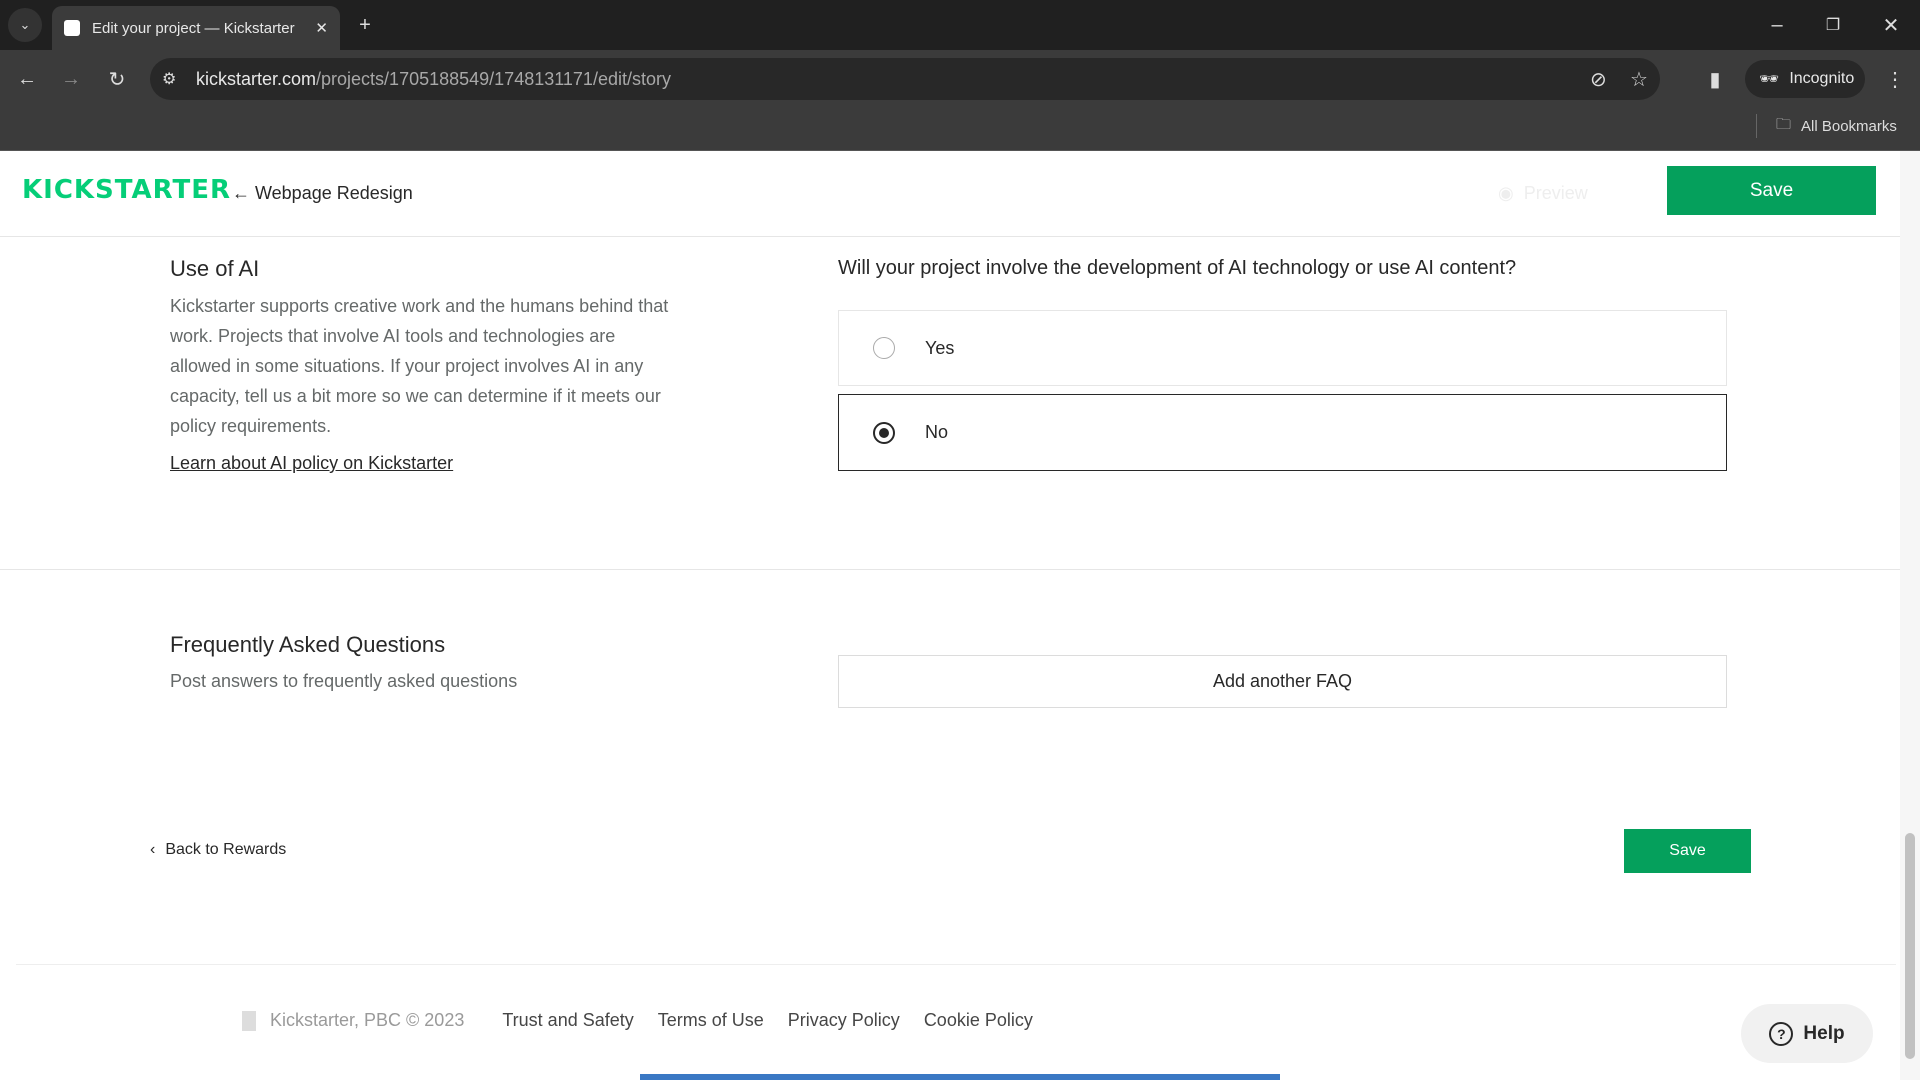 Image resolution: width=1920 pixels, height=1080 pixels. Describe the element at coordinates (27, 79) in the screenshot. I see `back-icon: ←` at that location.